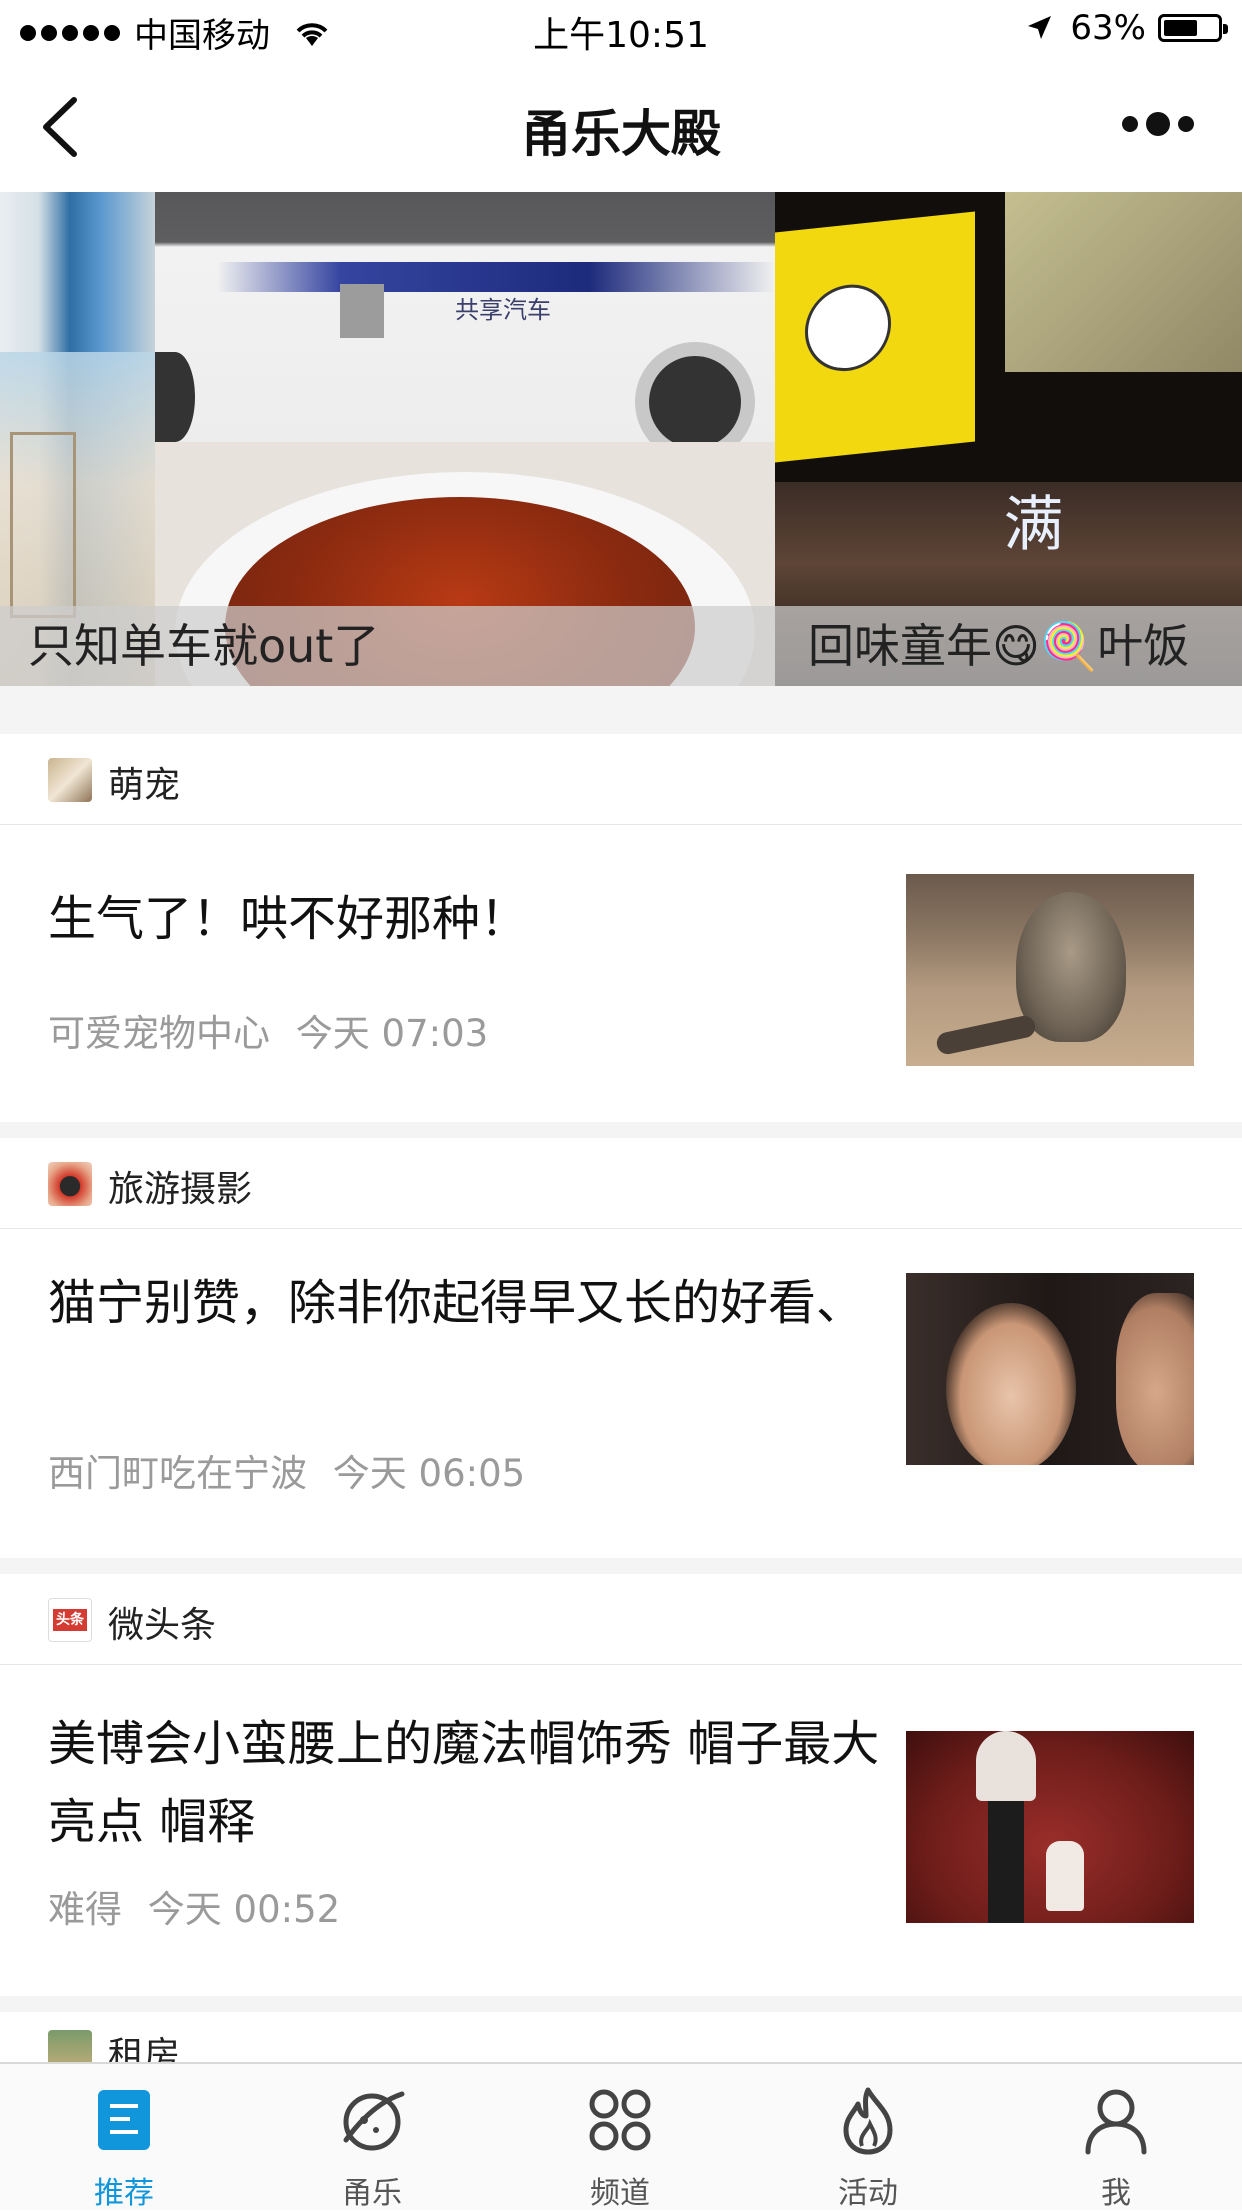 This screenshot has height=2212, width=1242. Describe the element at coordinates (244, 1909) in the screenshot. I see `article-time: 今天 00:52` at that location.